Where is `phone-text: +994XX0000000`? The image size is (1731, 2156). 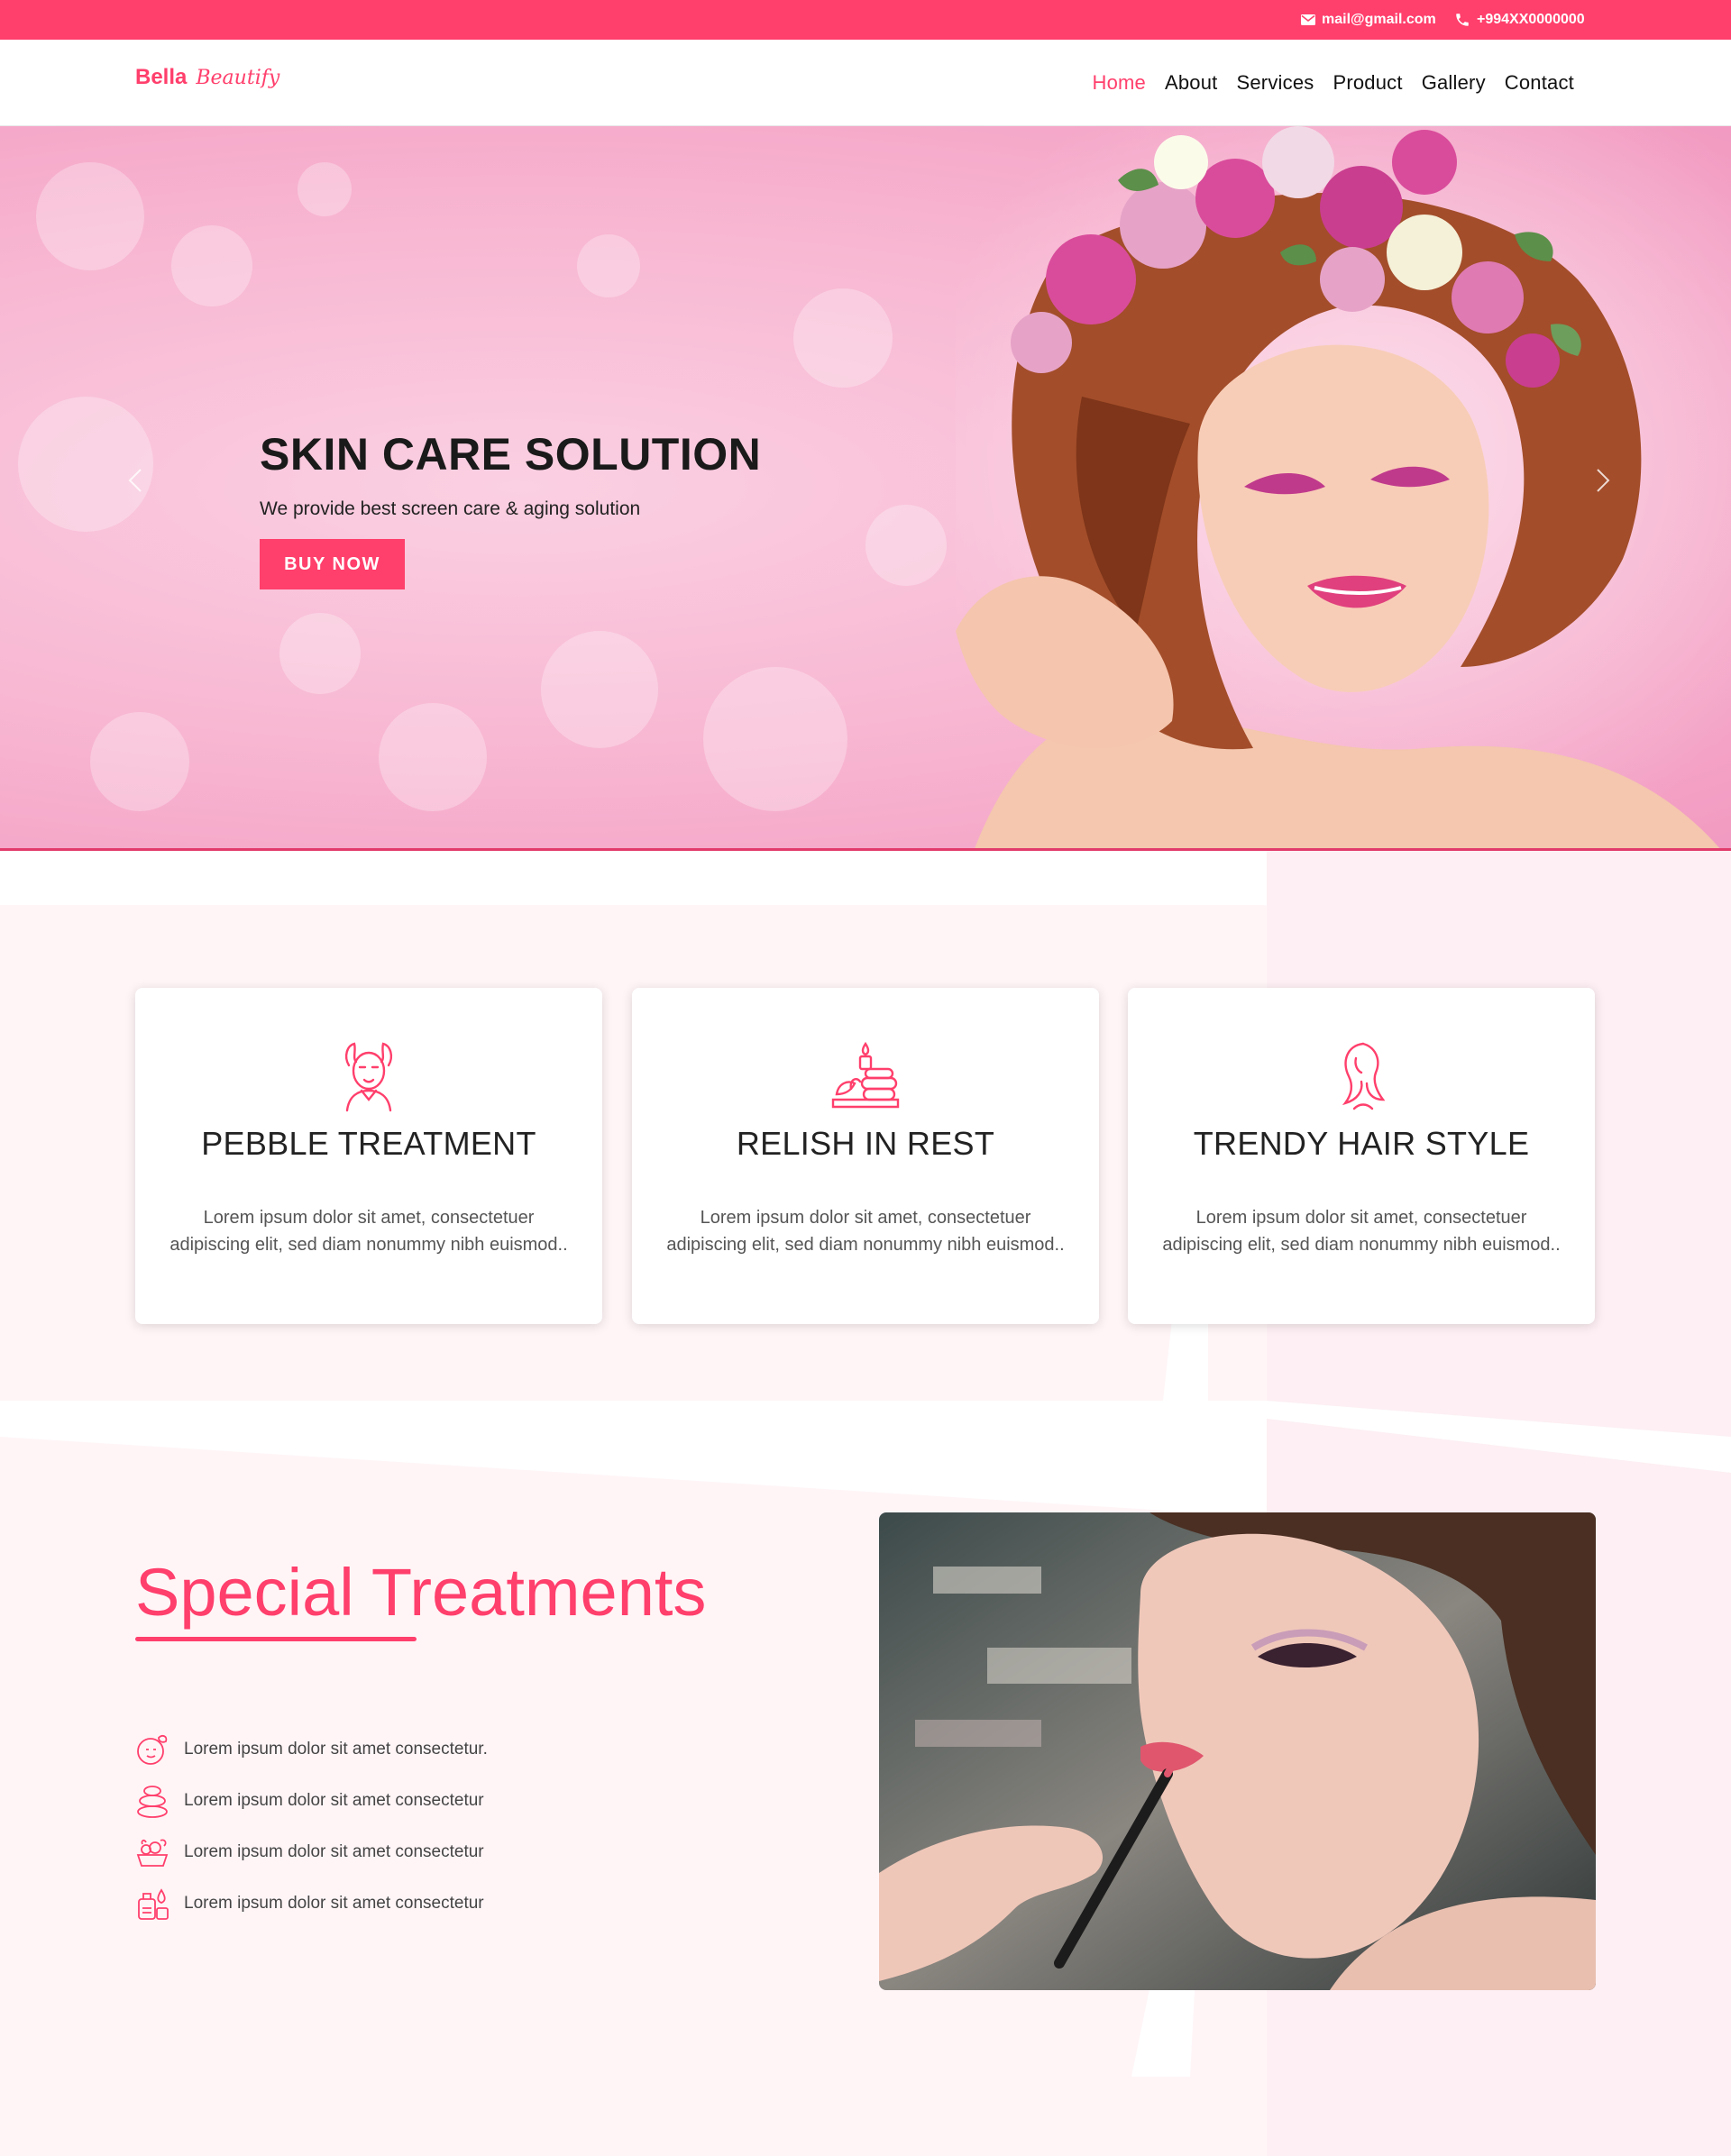
phone-text: +994XX0000000 is located at coordinates (1531, 19).